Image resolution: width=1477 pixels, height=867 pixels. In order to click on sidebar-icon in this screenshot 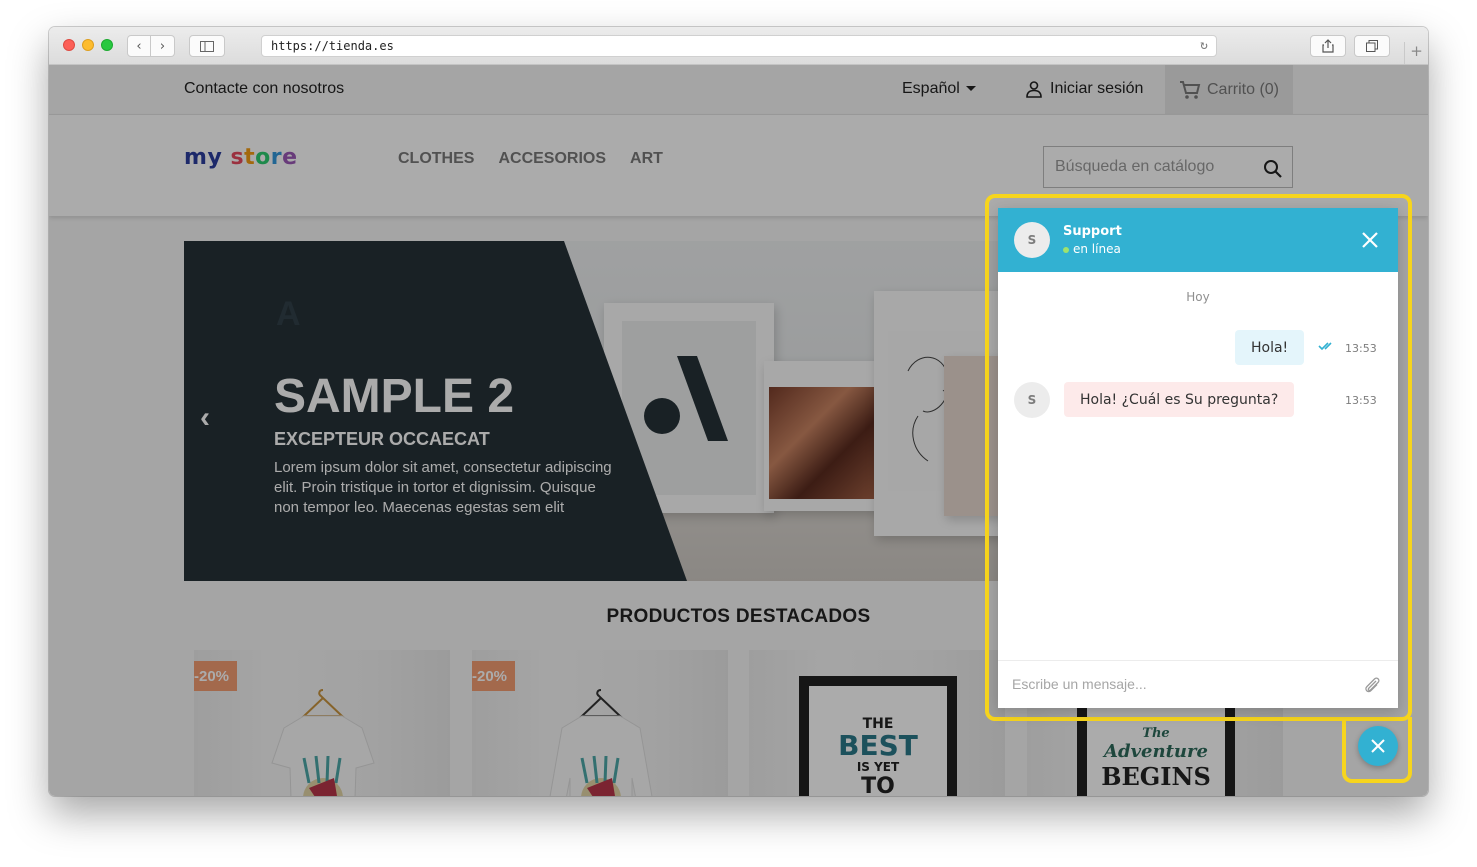, I will do `click(207, 46)`.